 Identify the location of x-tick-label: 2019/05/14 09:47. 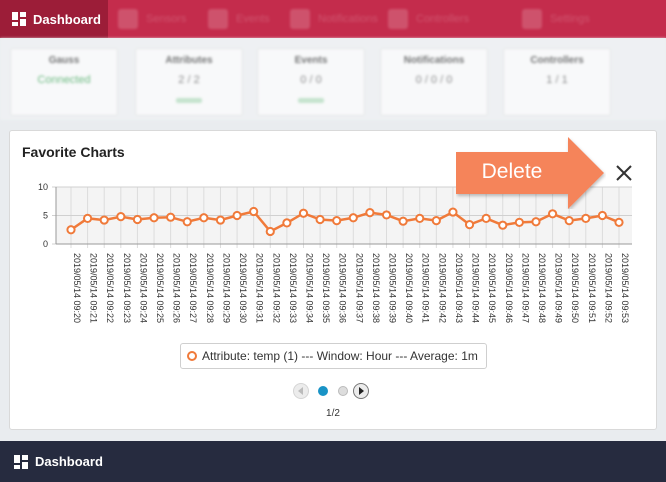
(525, 288).